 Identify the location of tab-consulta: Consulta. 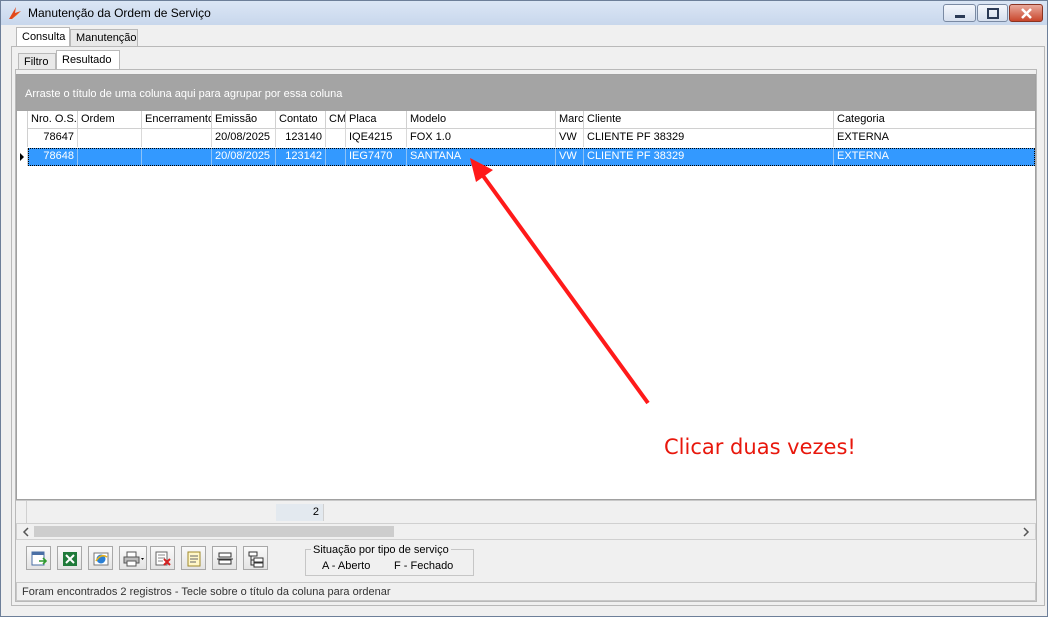
(43, 36).